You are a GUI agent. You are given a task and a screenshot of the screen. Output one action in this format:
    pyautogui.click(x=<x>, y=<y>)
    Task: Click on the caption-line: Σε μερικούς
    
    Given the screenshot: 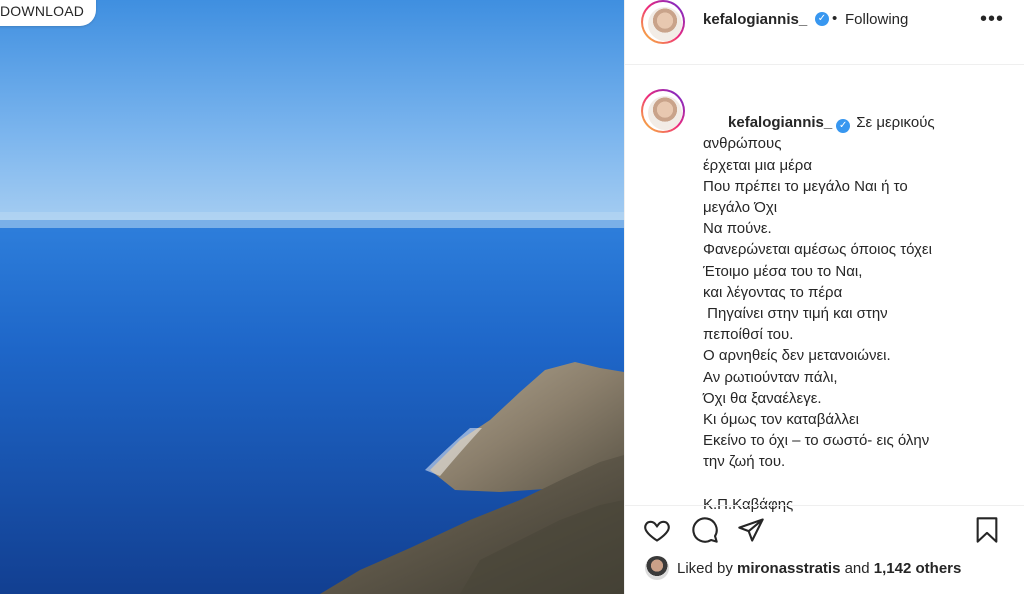 What is the action you would take?
    pyautogui.click(x=895, y=123)
    